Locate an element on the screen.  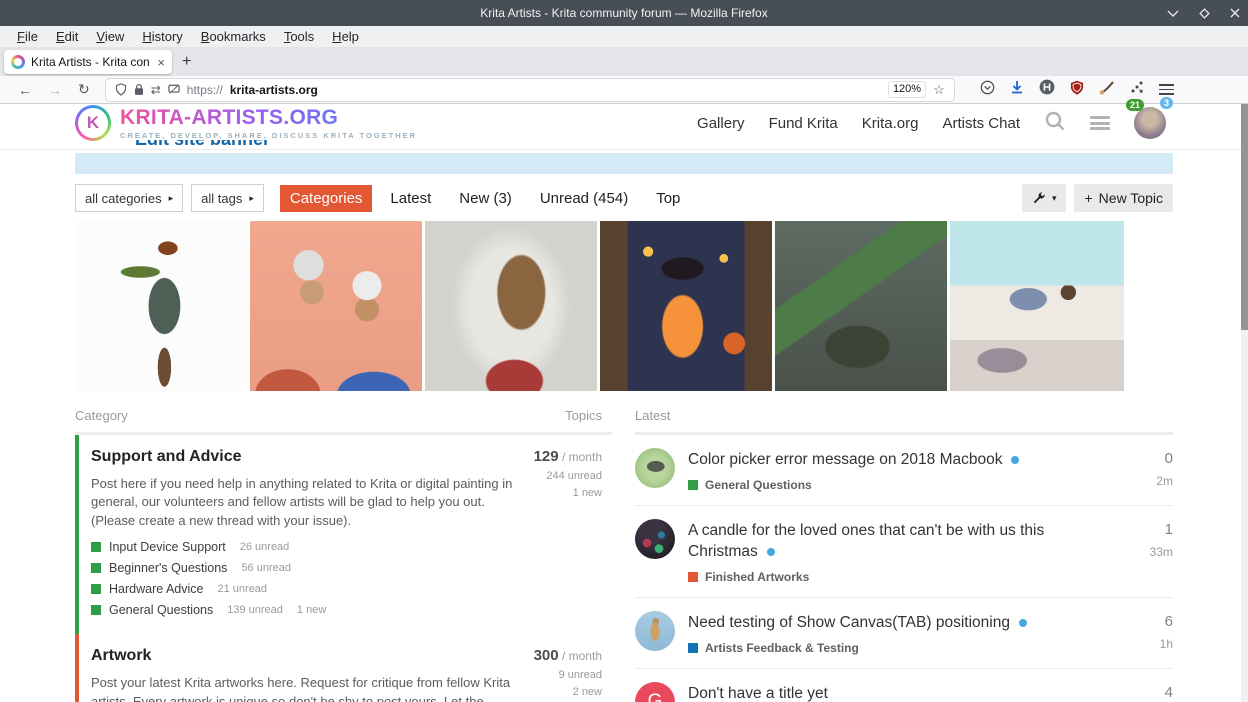
close-window-icon is located at coordinates (1235, 13).